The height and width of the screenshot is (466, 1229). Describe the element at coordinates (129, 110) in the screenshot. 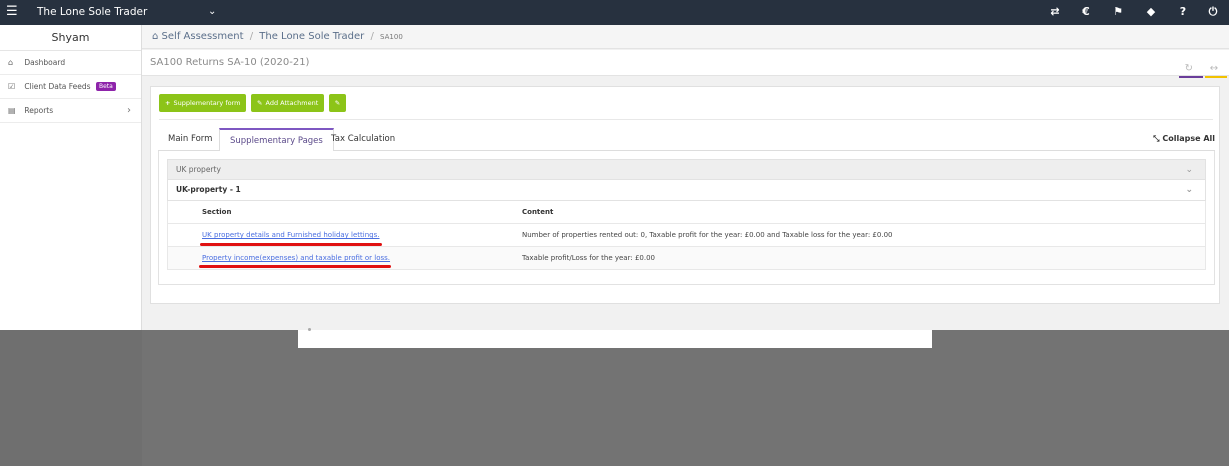

I see `chevron-right-icon: ›` at that location.